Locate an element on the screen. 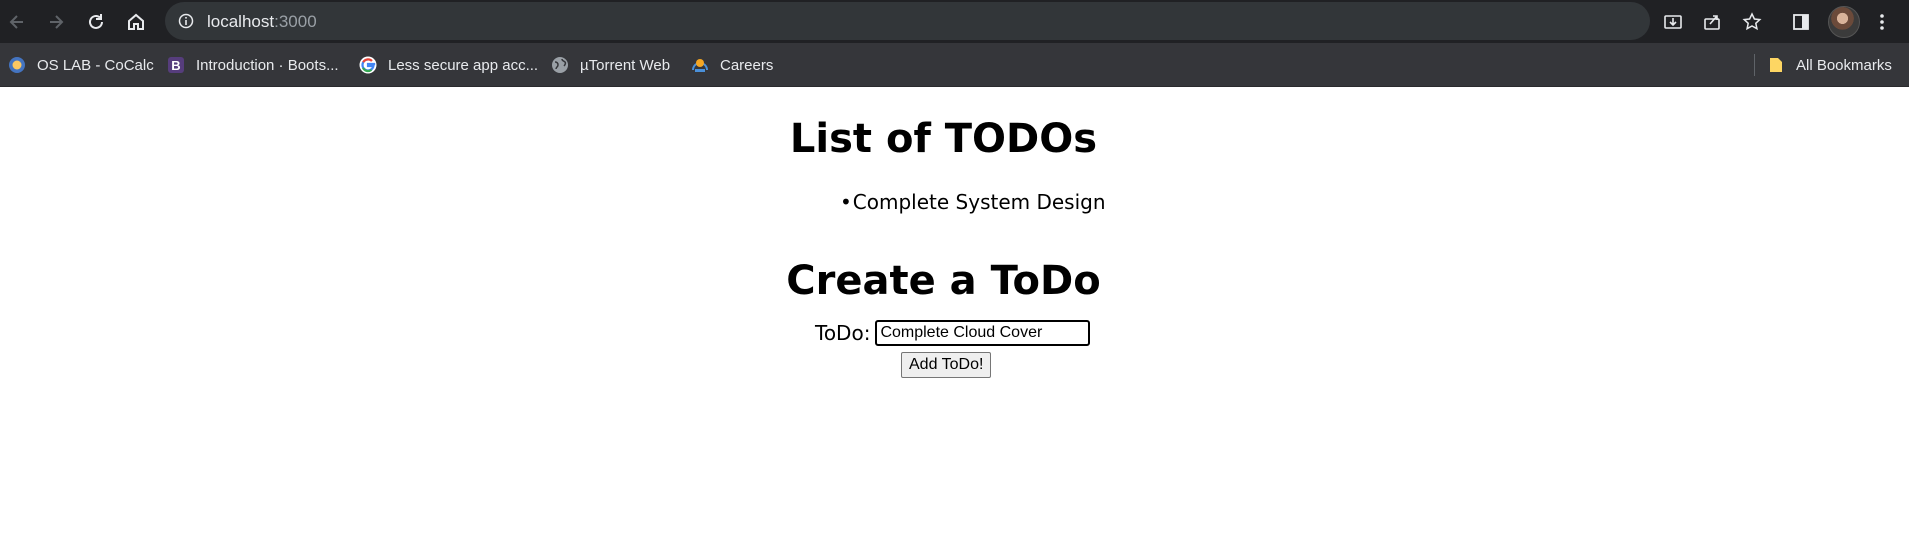 The image size is (1909, 544). side-panel-icon is located at coordinates (1801, 22).